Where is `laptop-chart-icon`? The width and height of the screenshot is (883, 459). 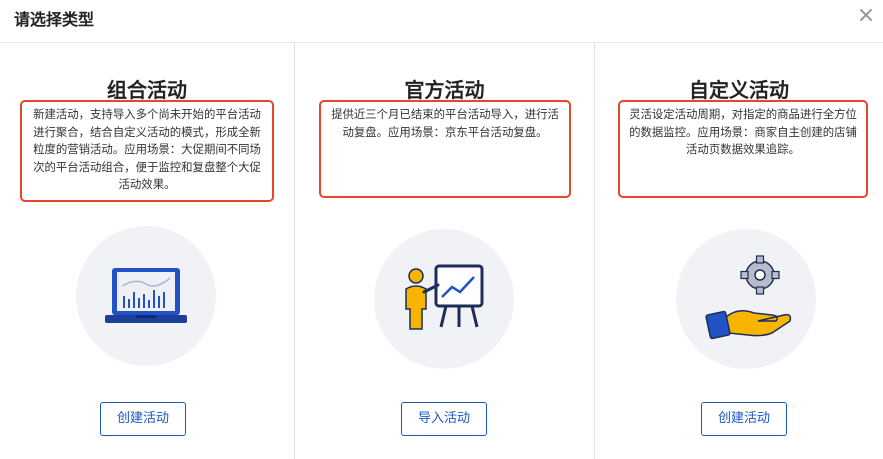 laptop-chart-icon is located at coordinates (146, 295).